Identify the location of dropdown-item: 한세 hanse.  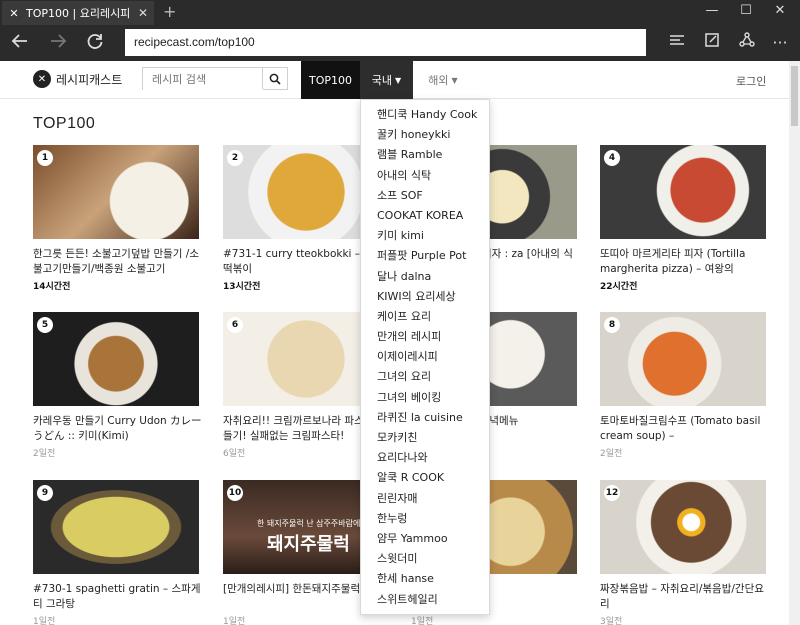
(425, 579).